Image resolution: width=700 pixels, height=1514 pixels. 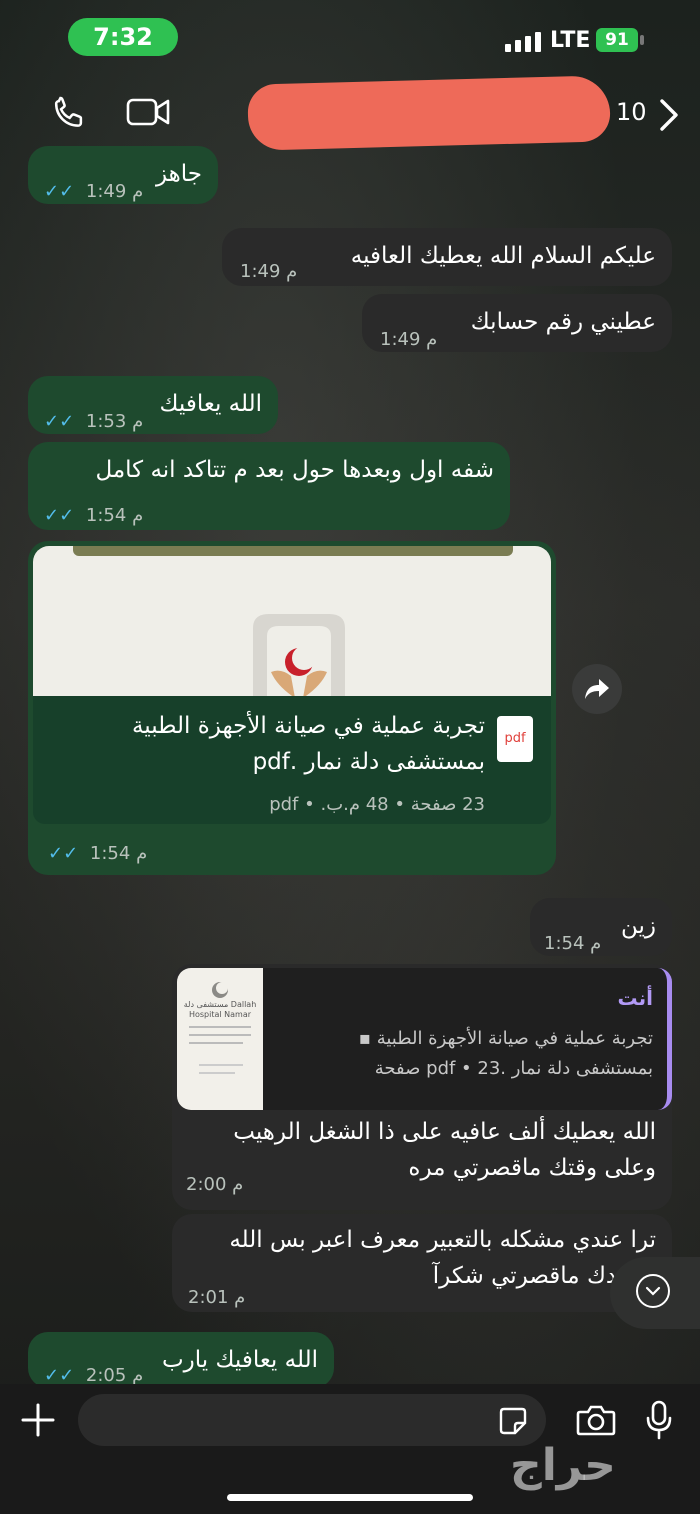 What do you see at coordinates (308, 726) in the screenshot?
I see `document-title-line: تجربة عملية في صيانة الأجهزة الطبية` at bounding box center [308, 726].